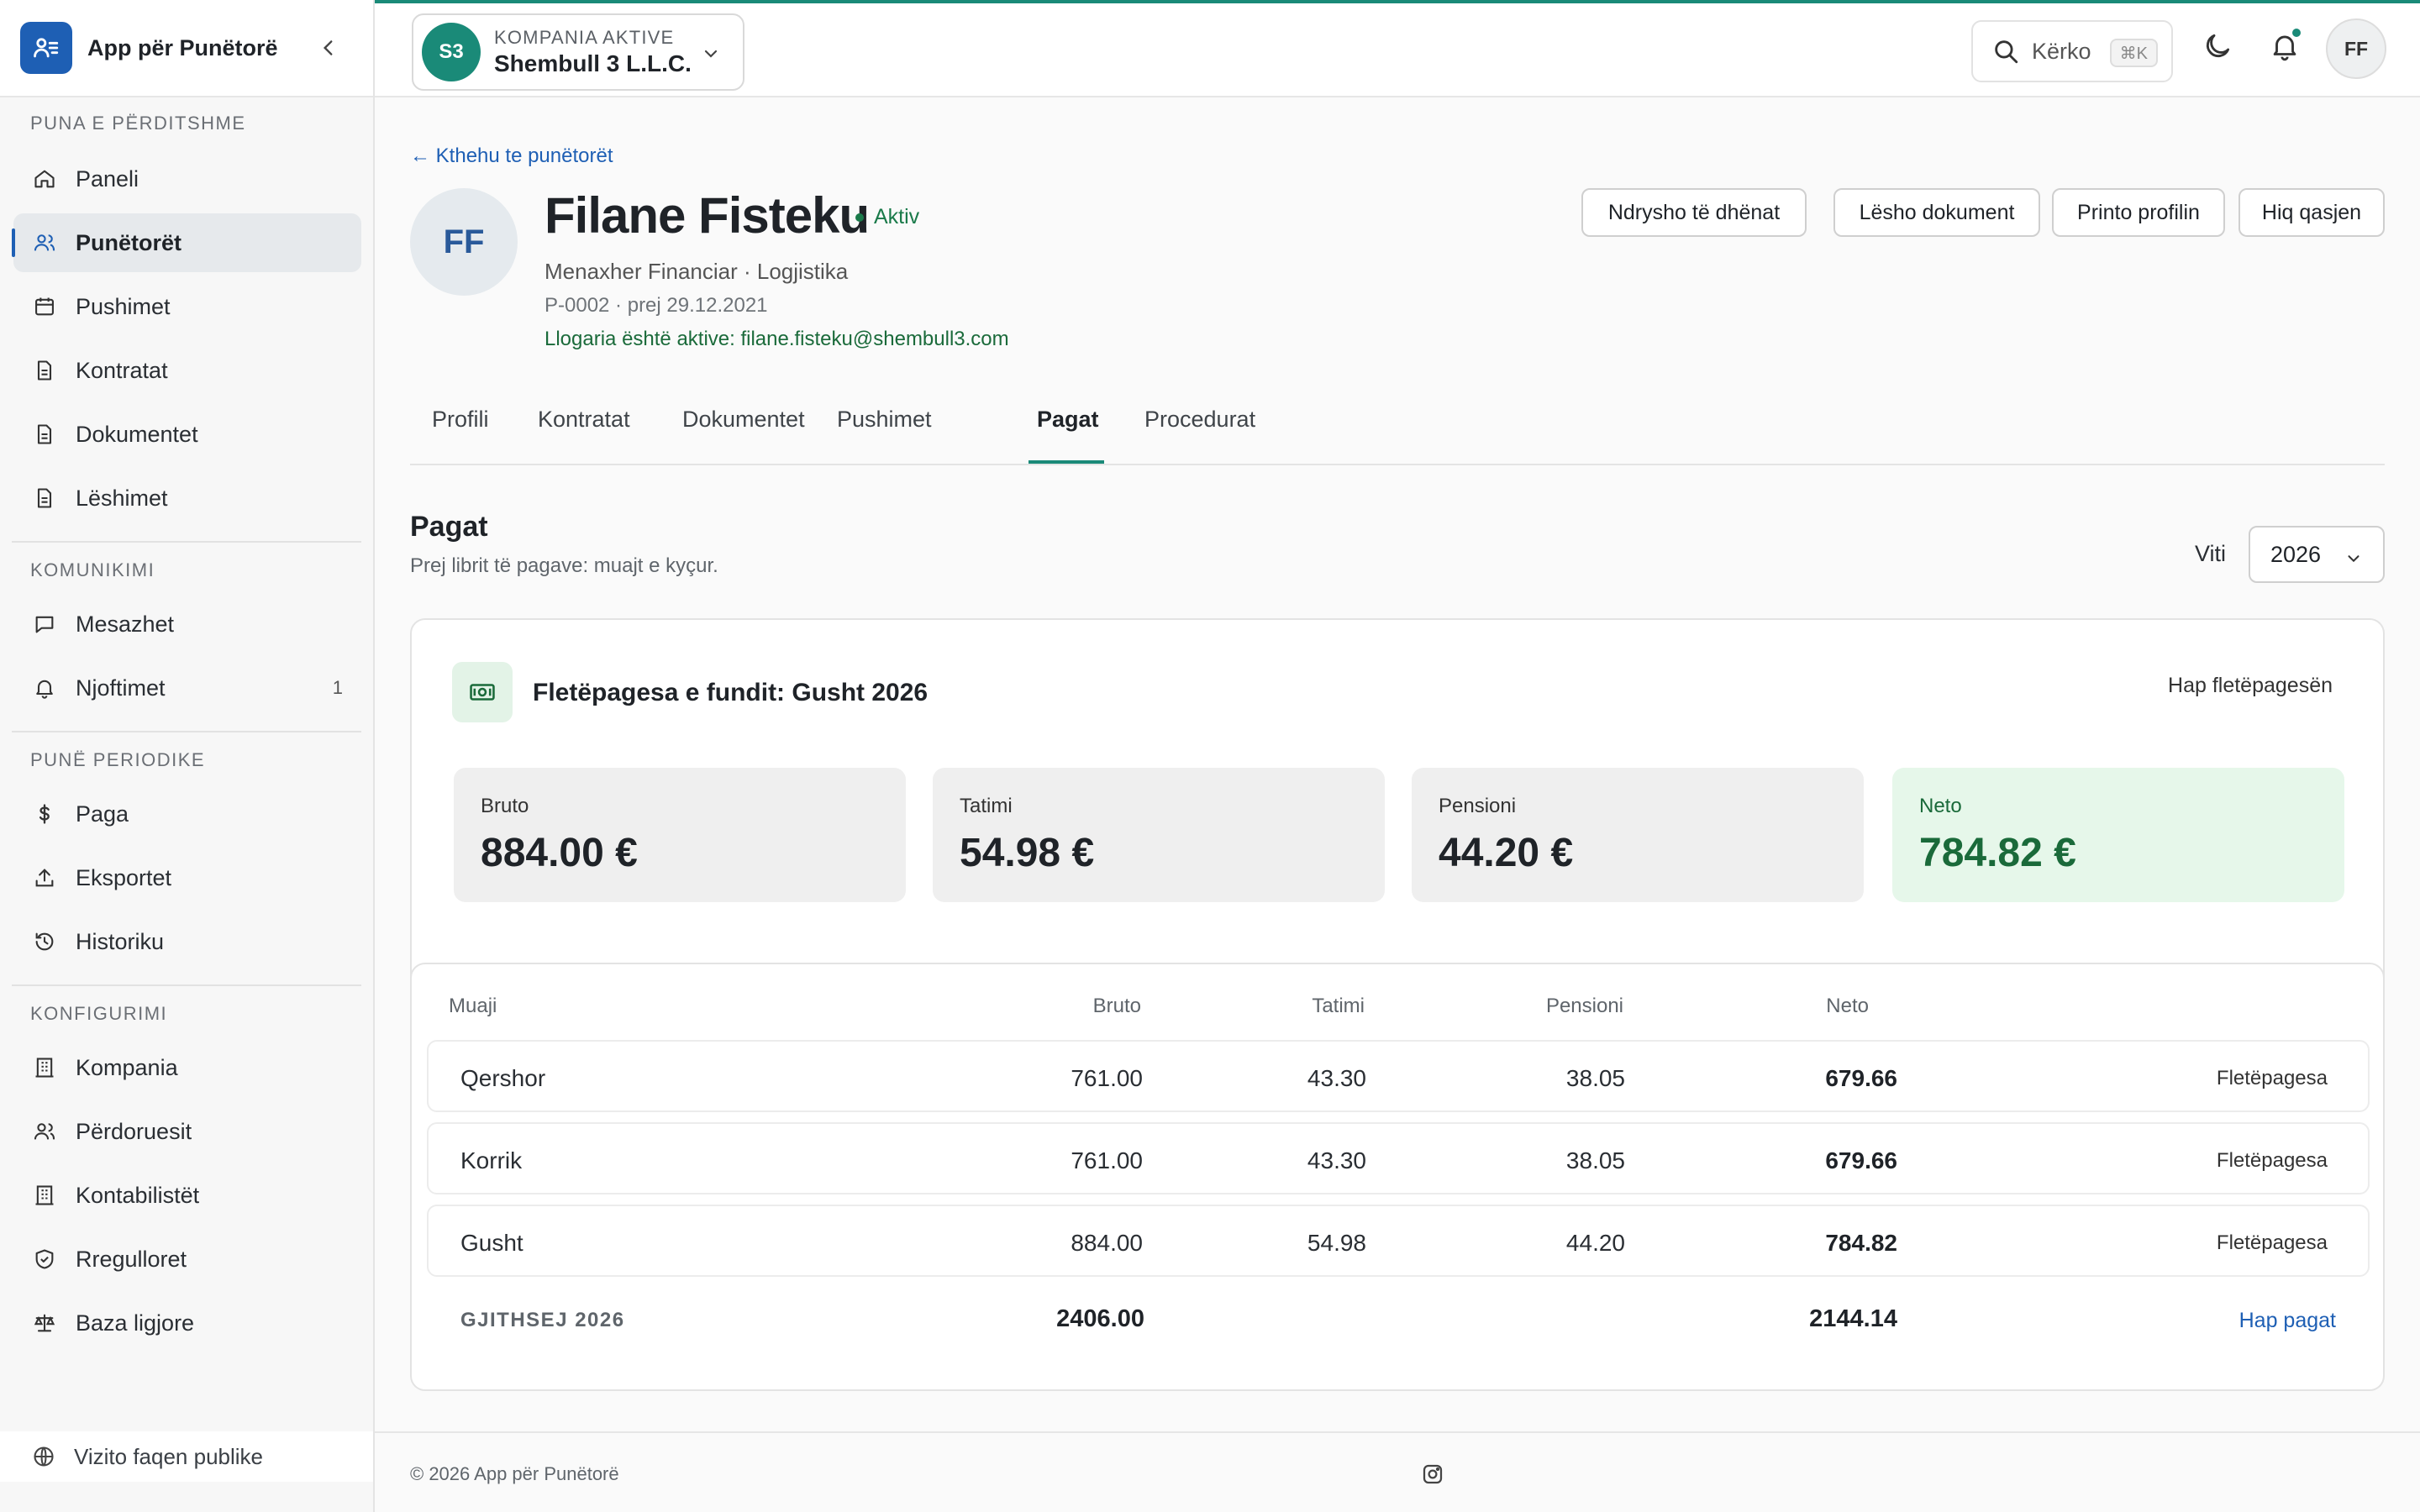 This screenshot has height=1512, width=2420. Describe the element at coordinates (187, 370) in the screenshot. I see `sidebar-item-kontratat: Kontratat` at that location.